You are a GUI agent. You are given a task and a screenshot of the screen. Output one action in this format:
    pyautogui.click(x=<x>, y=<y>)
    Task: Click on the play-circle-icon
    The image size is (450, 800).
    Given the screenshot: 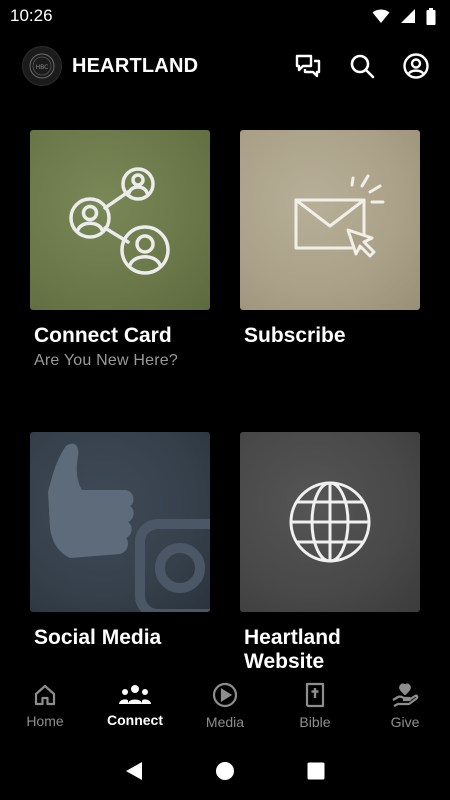 What is the action you would take?
    pyautogui.click(x=225, y=695)
    